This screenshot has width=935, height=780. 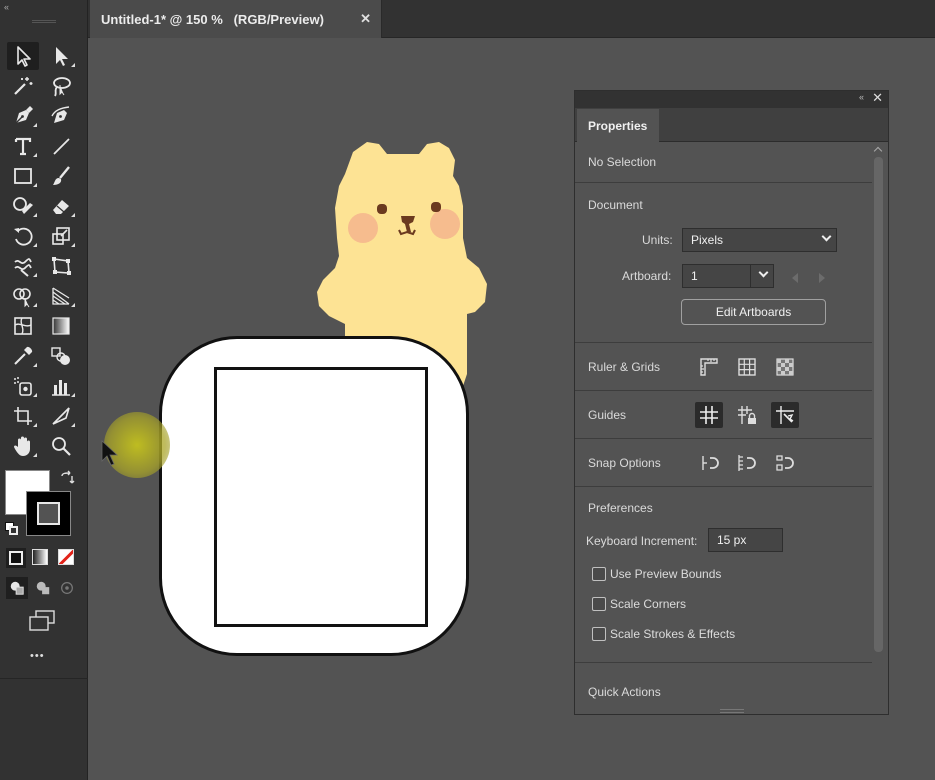 I want to click on rotate-tool, so click(x=23, y=236).